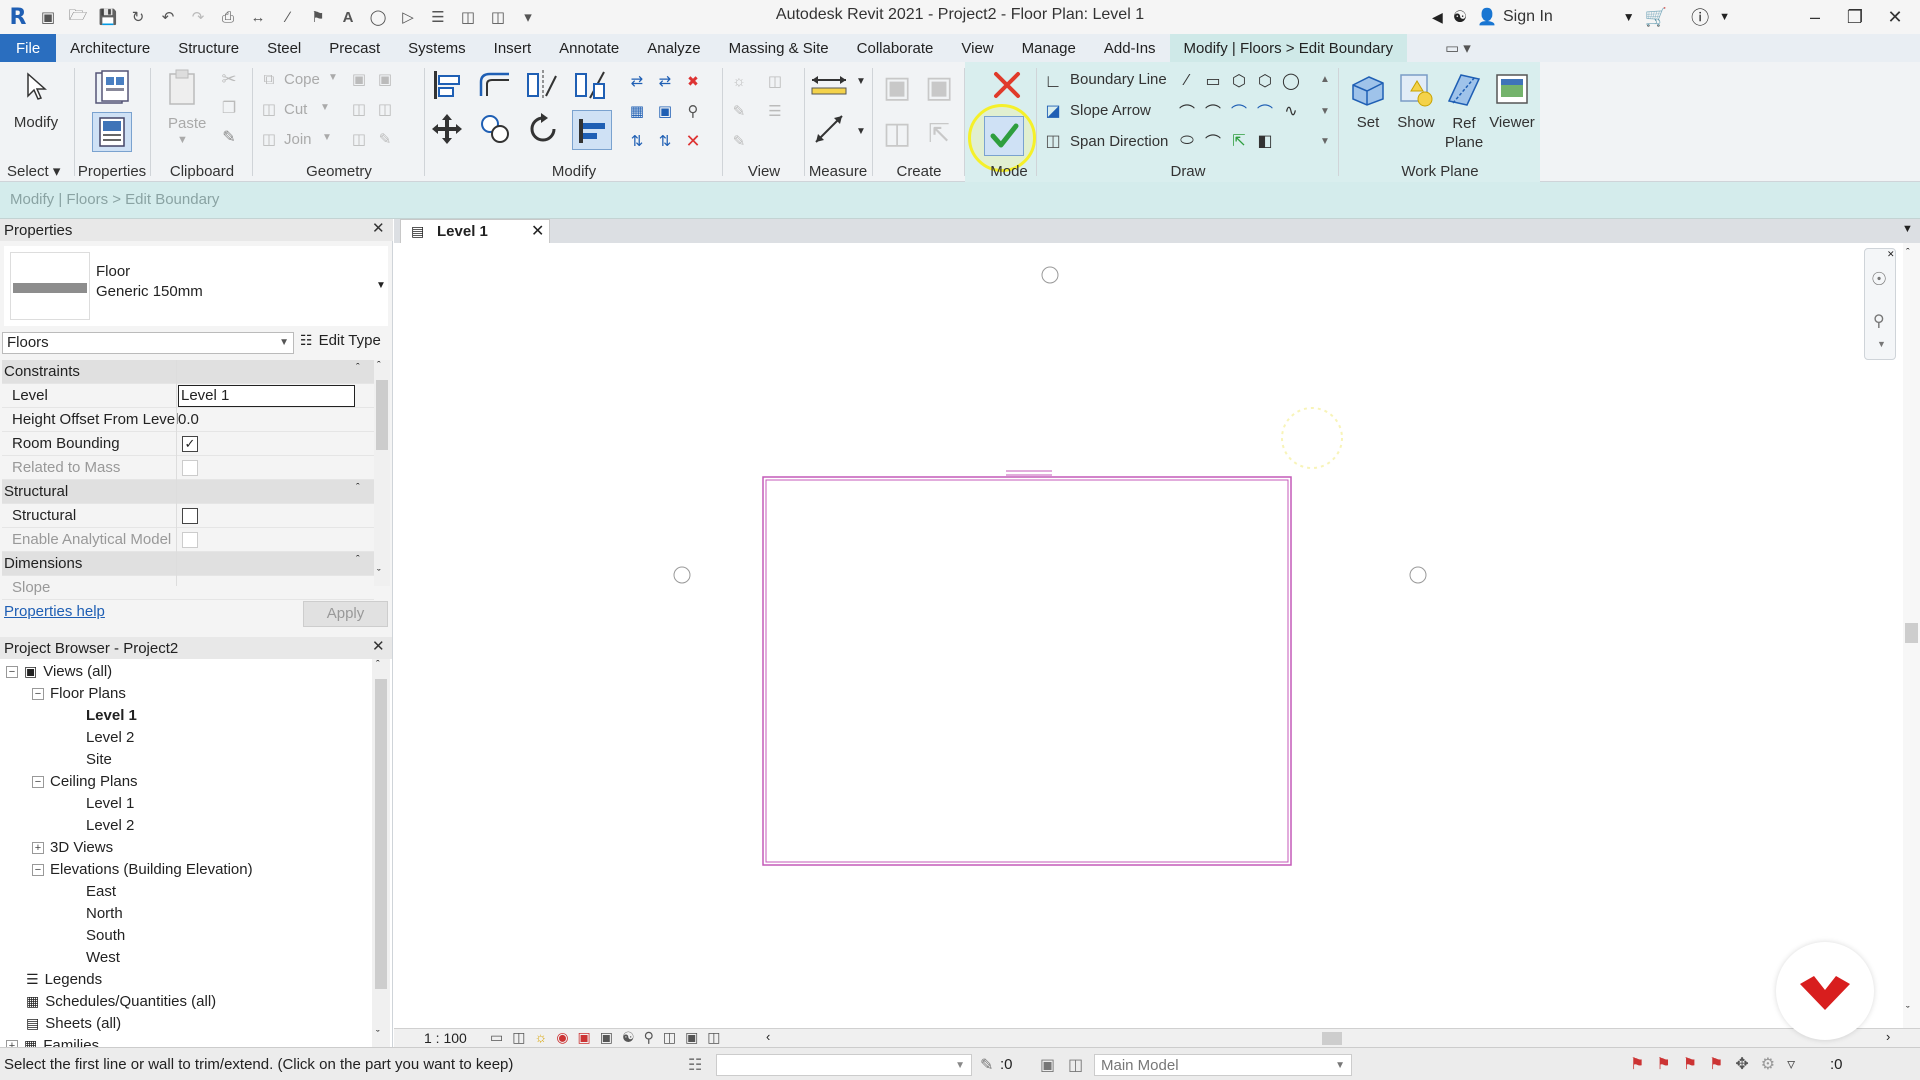 The width and height of the screenshot is (1920, 1080). I want to click on mirror-pick-axis-icon, so click(543, 85).